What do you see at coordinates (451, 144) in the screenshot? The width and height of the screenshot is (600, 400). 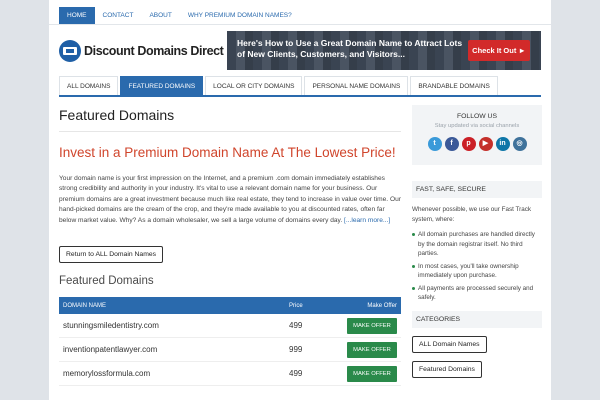 I see `facebook-icon: f` at bounding box center [451, 144].